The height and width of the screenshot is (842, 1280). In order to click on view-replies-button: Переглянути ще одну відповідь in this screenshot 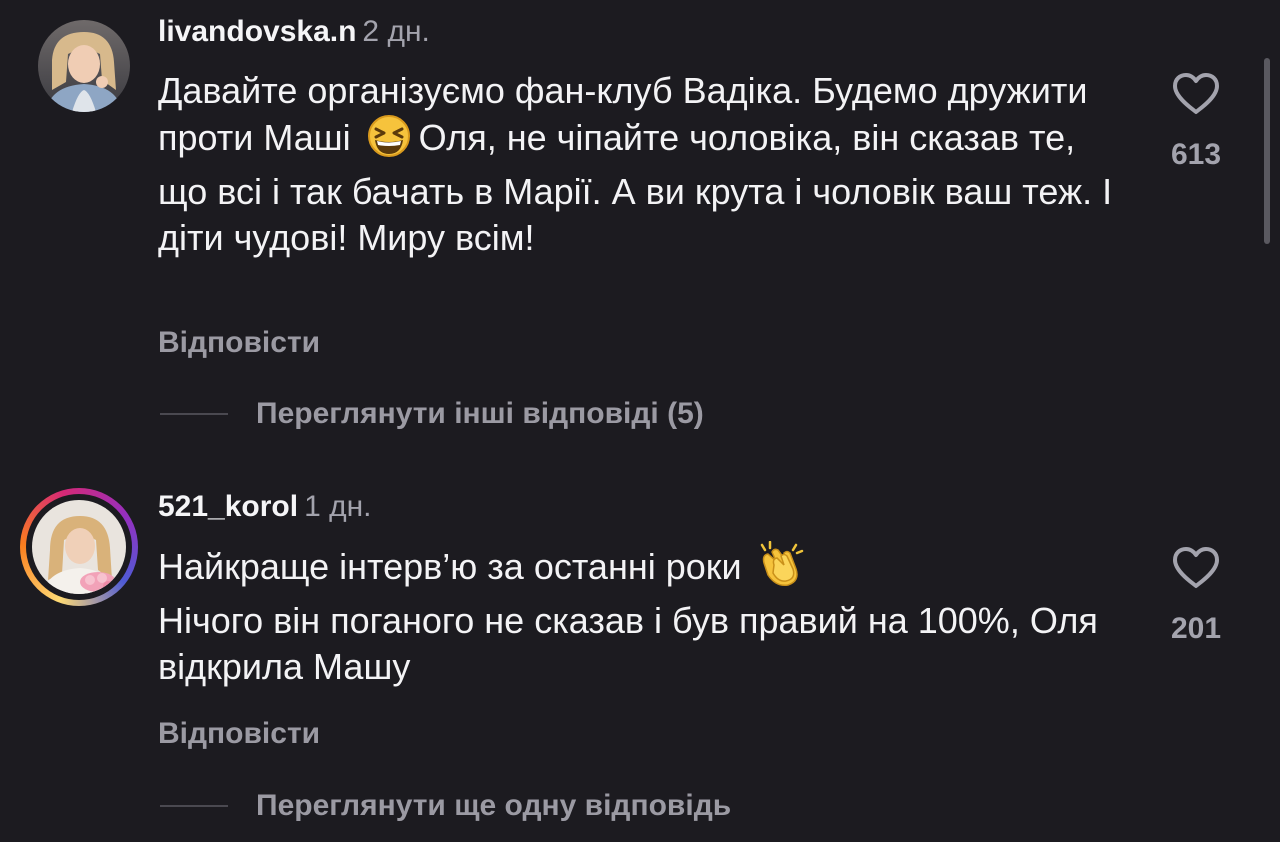, I will do `click(445, 806)`.